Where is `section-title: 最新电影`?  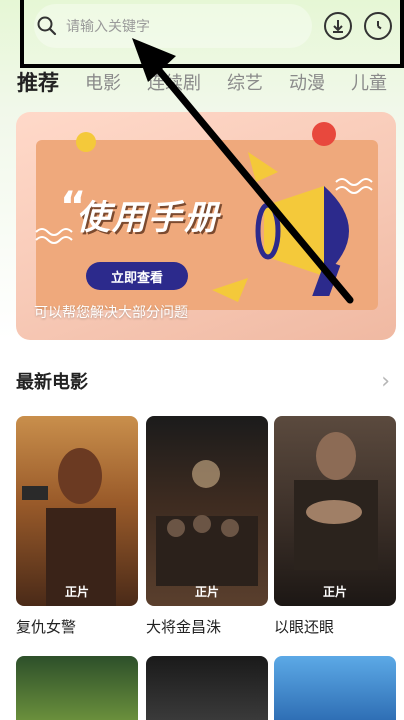
section-title: 最新电影 is located at coordinates (52, 382).